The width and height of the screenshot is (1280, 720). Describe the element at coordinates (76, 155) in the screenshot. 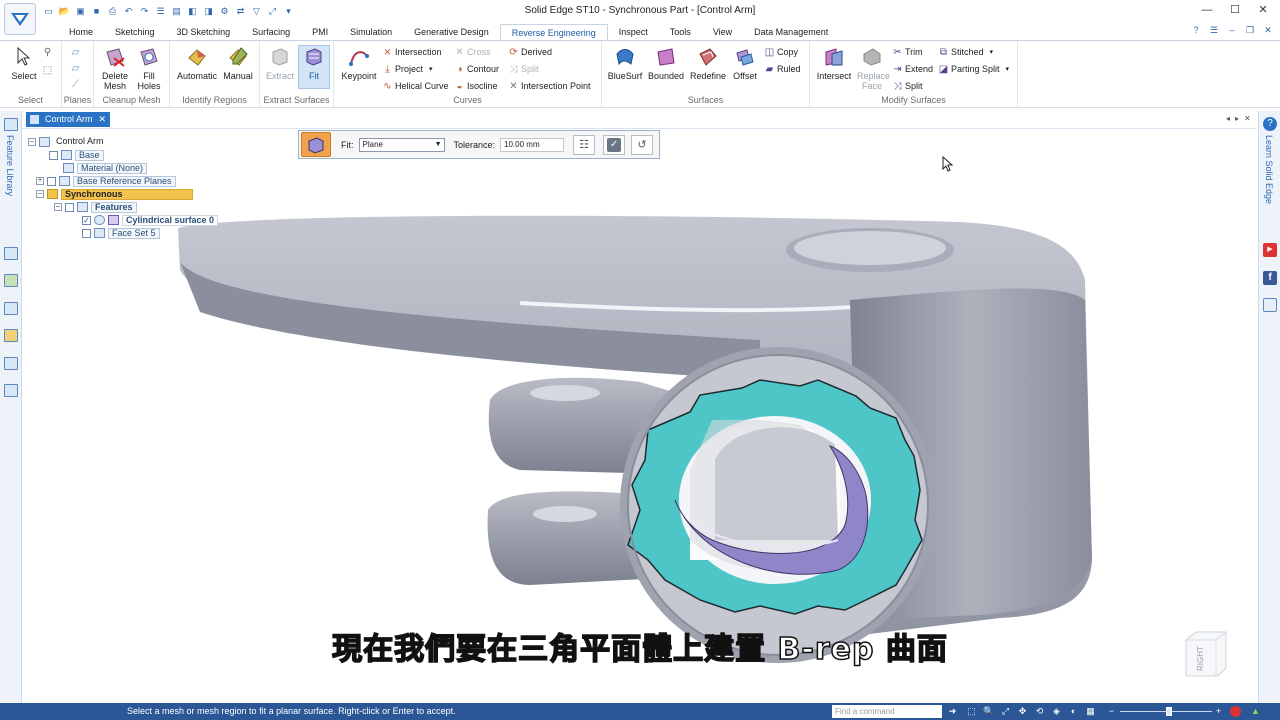

I see `tree-base: Base` at that location.